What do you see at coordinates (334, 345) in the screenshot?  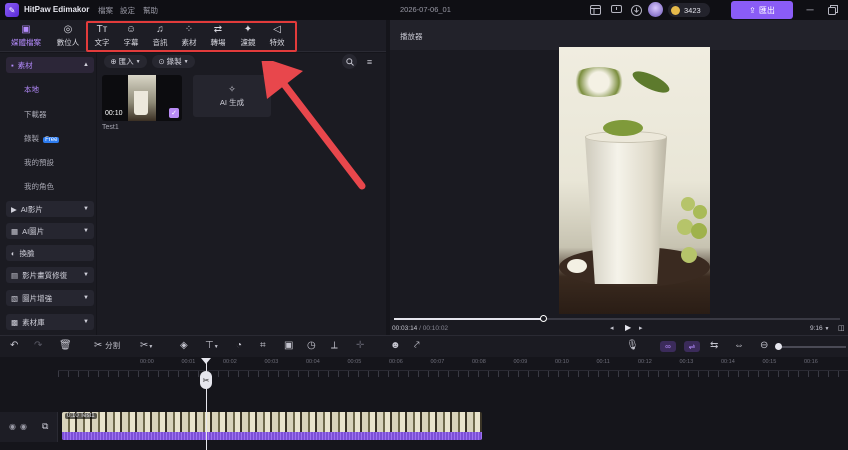 I see `mirror-icon: ⟂` at bounding box center [334, 345].